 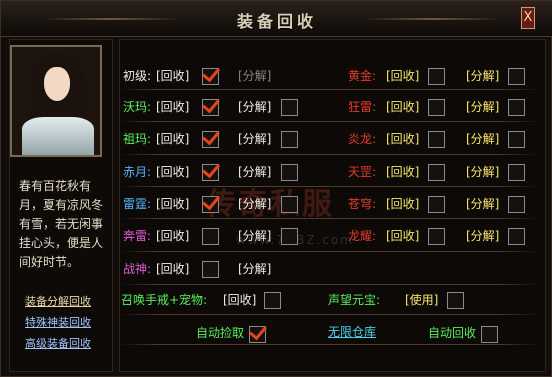 I want to click on prestige-checkbox, so click(x=455, y=300).